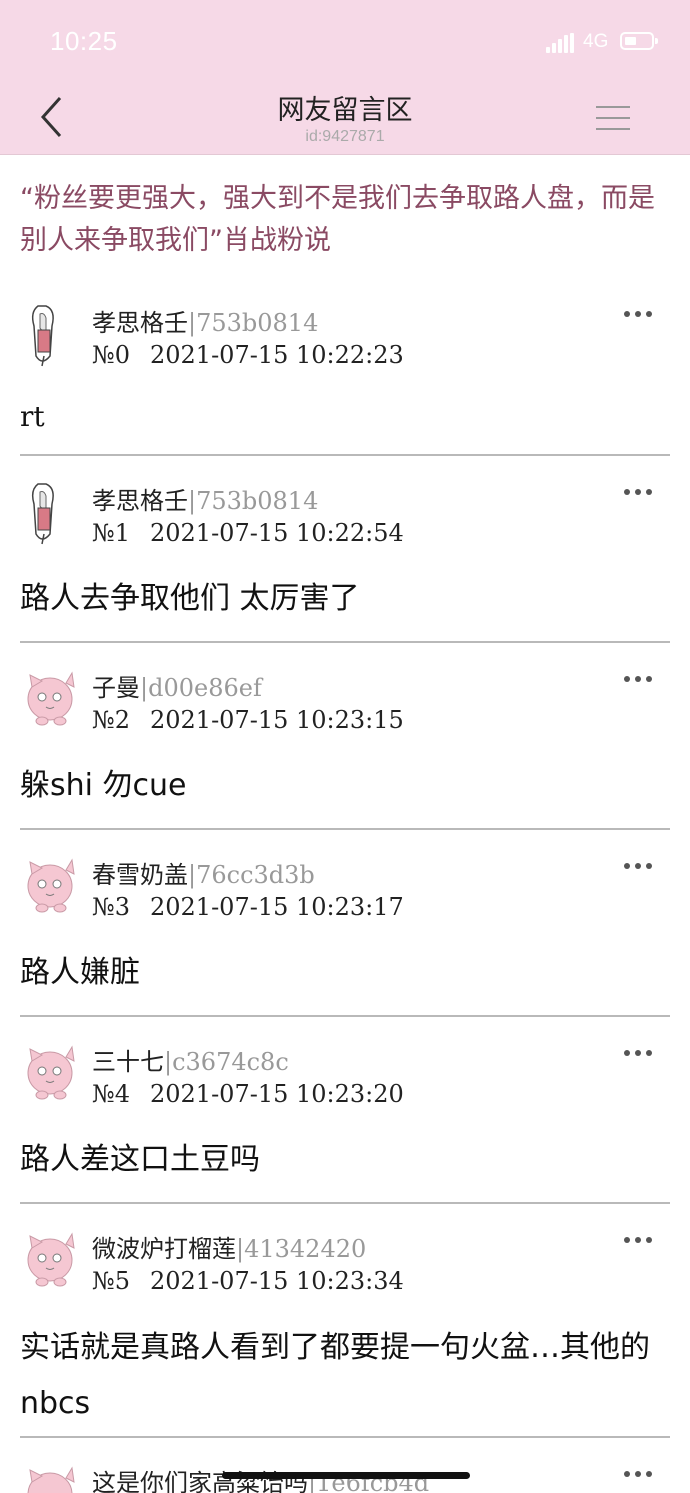  What do you see at coordinates (345, 932) in the screenshot?
I see `post-item: 春雪奶盖|76cc3d3b №3 2021-07-15 10:23:17 路人嫌脏` at bounding box center [345, 932].